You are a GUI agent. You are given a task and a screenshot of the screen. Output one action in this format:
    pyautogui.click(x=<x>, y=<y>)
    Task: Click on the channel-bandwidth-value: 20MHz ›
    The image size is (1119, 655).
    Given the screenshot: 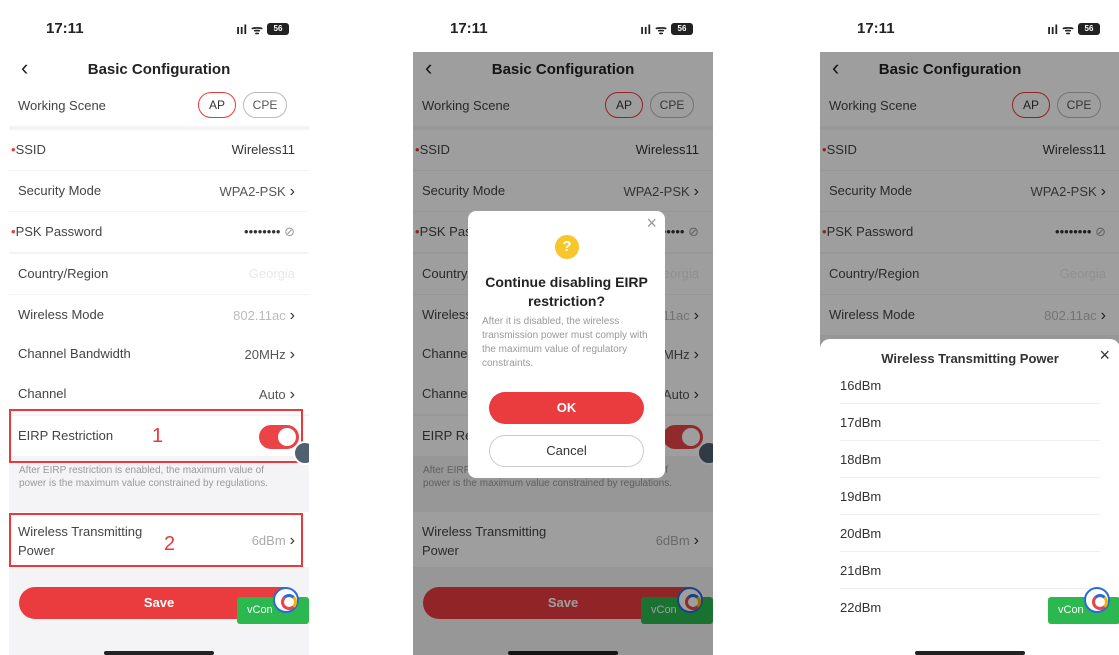 What is the action you would take?
    pyautogui.click(x=269, y=354)
    